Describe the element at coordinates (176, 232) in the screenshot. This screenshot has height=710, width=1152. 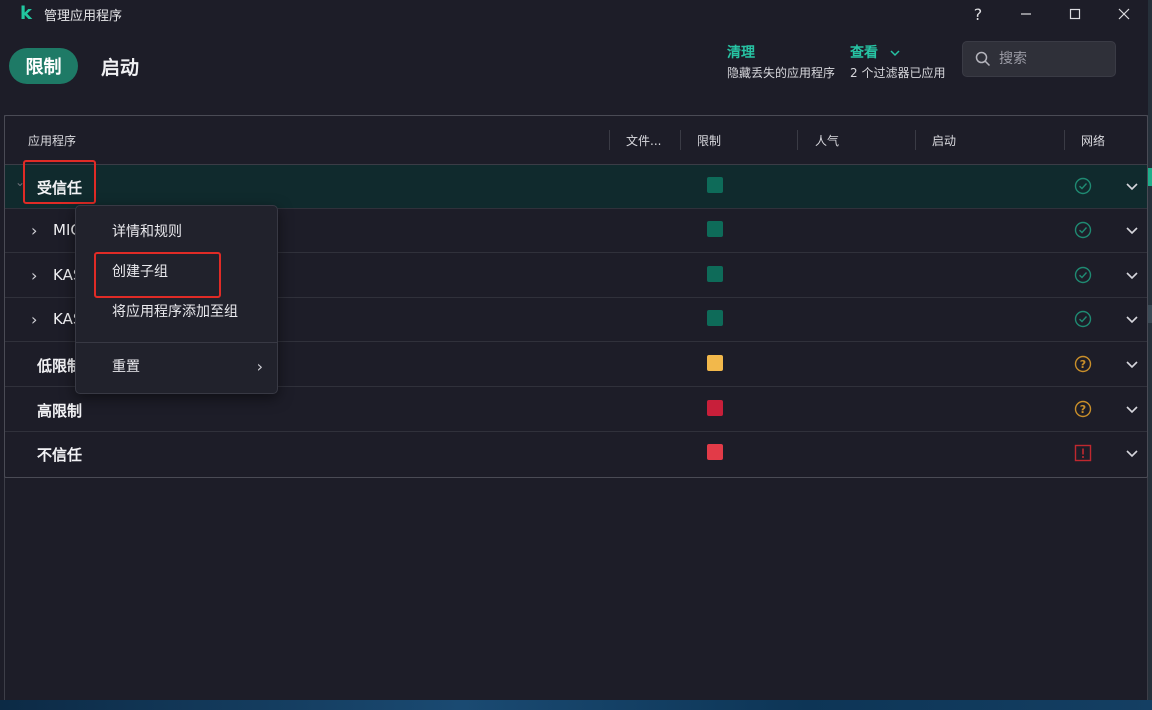
I see `menu-item-details-rules: 详情和规则` at that location.